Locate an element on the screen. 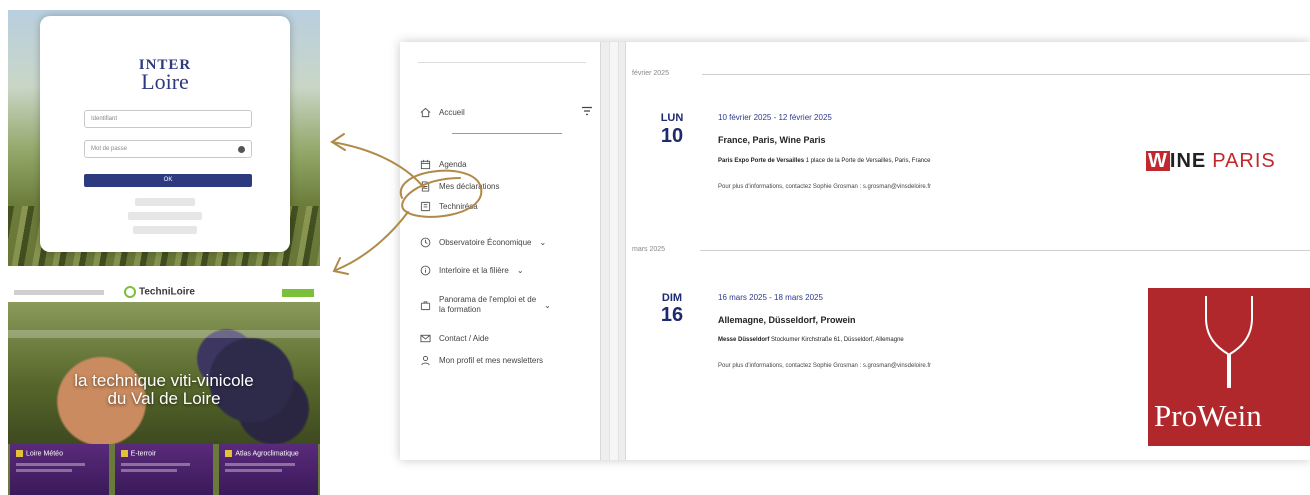 The height and width of the screenshot is (495, 1310). home-icon is located at coordinates (425, 112).